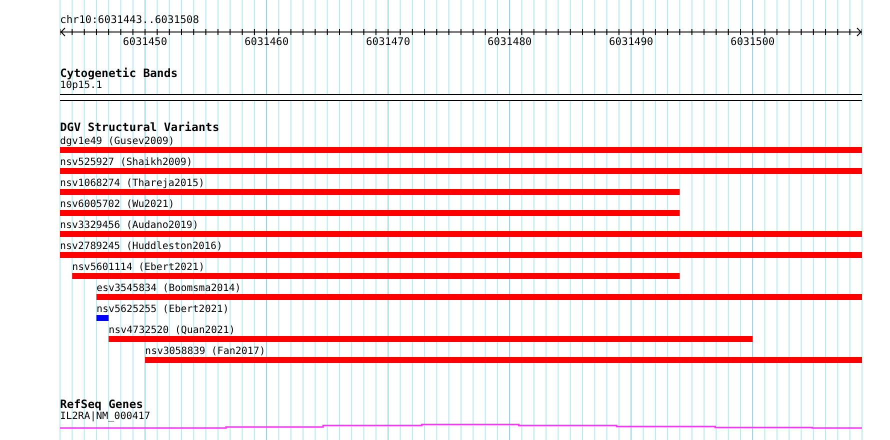 The image size is (890, 440). Describe the element at coordinates (145, 41) in the screenshot. I see `tick-label: 6031450` at that location.